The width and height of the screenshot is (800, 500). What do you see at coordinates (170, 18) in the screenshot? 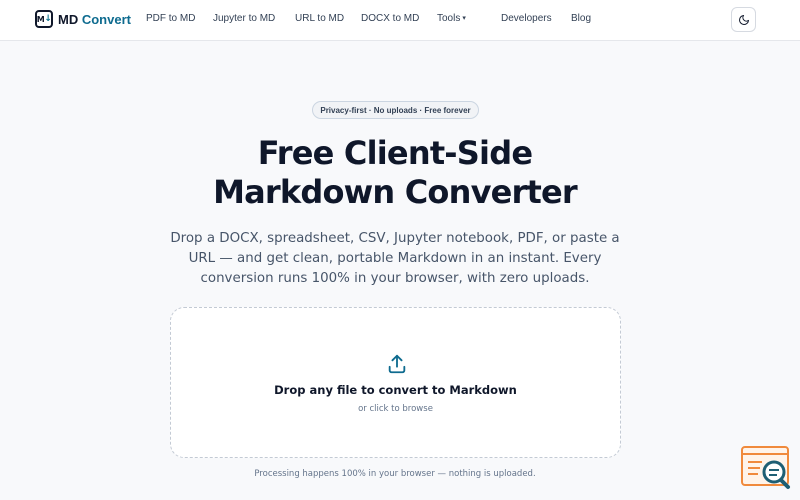
I see `nav-link-pdf-to-md: PDF to MD` at bounding box center [170, 18].